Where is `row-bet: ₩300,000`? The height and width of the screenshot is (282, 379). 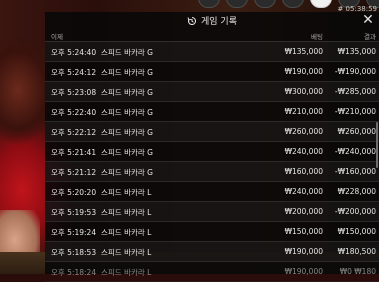 row-bet: ₩300,000 is located at coordinates (303, 91).